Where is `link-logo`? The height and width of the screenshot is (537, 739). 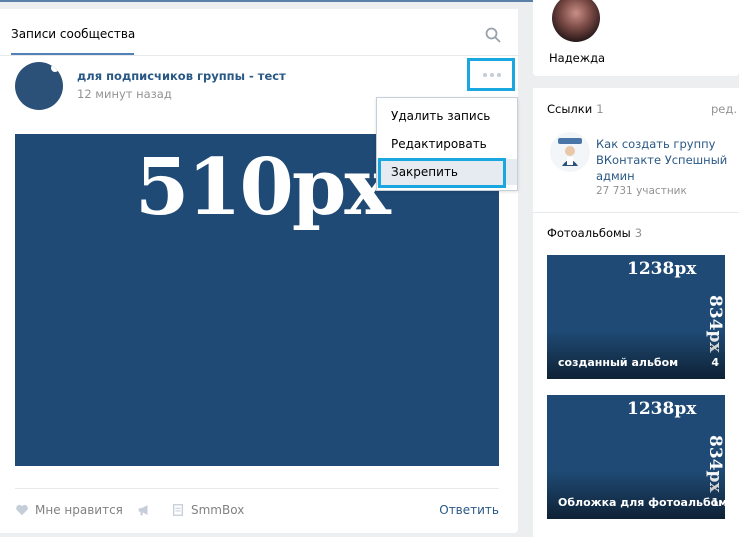 link-logo is located at coordinates (570, 152).